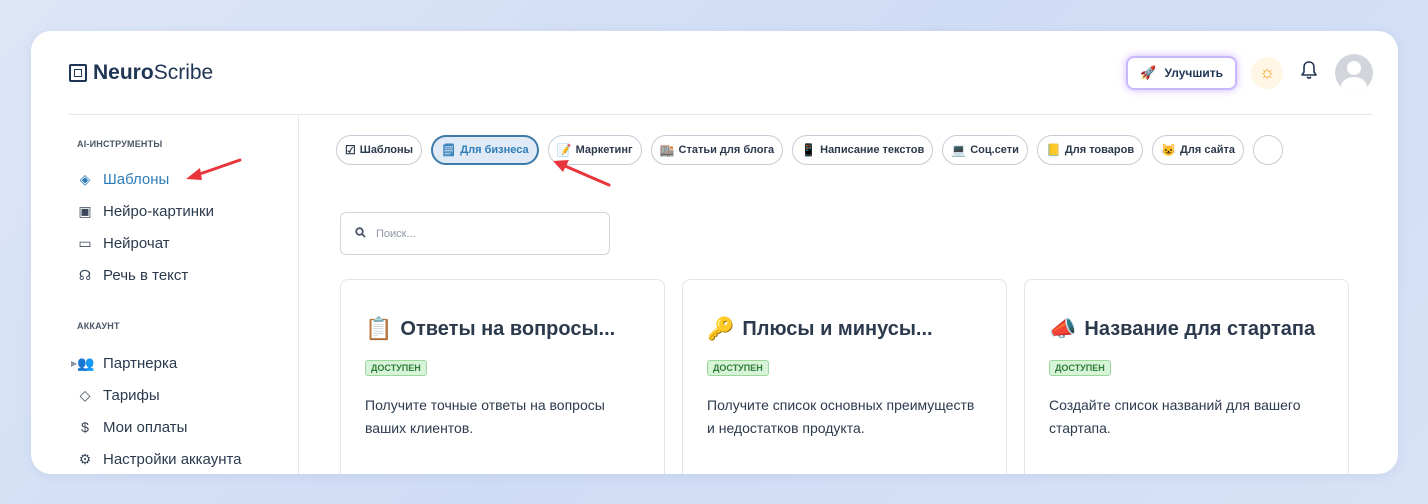 The width and height of the screenshot is (1428, 504). I want to click on rocket-icon: 🚀, so click(1148, 72).